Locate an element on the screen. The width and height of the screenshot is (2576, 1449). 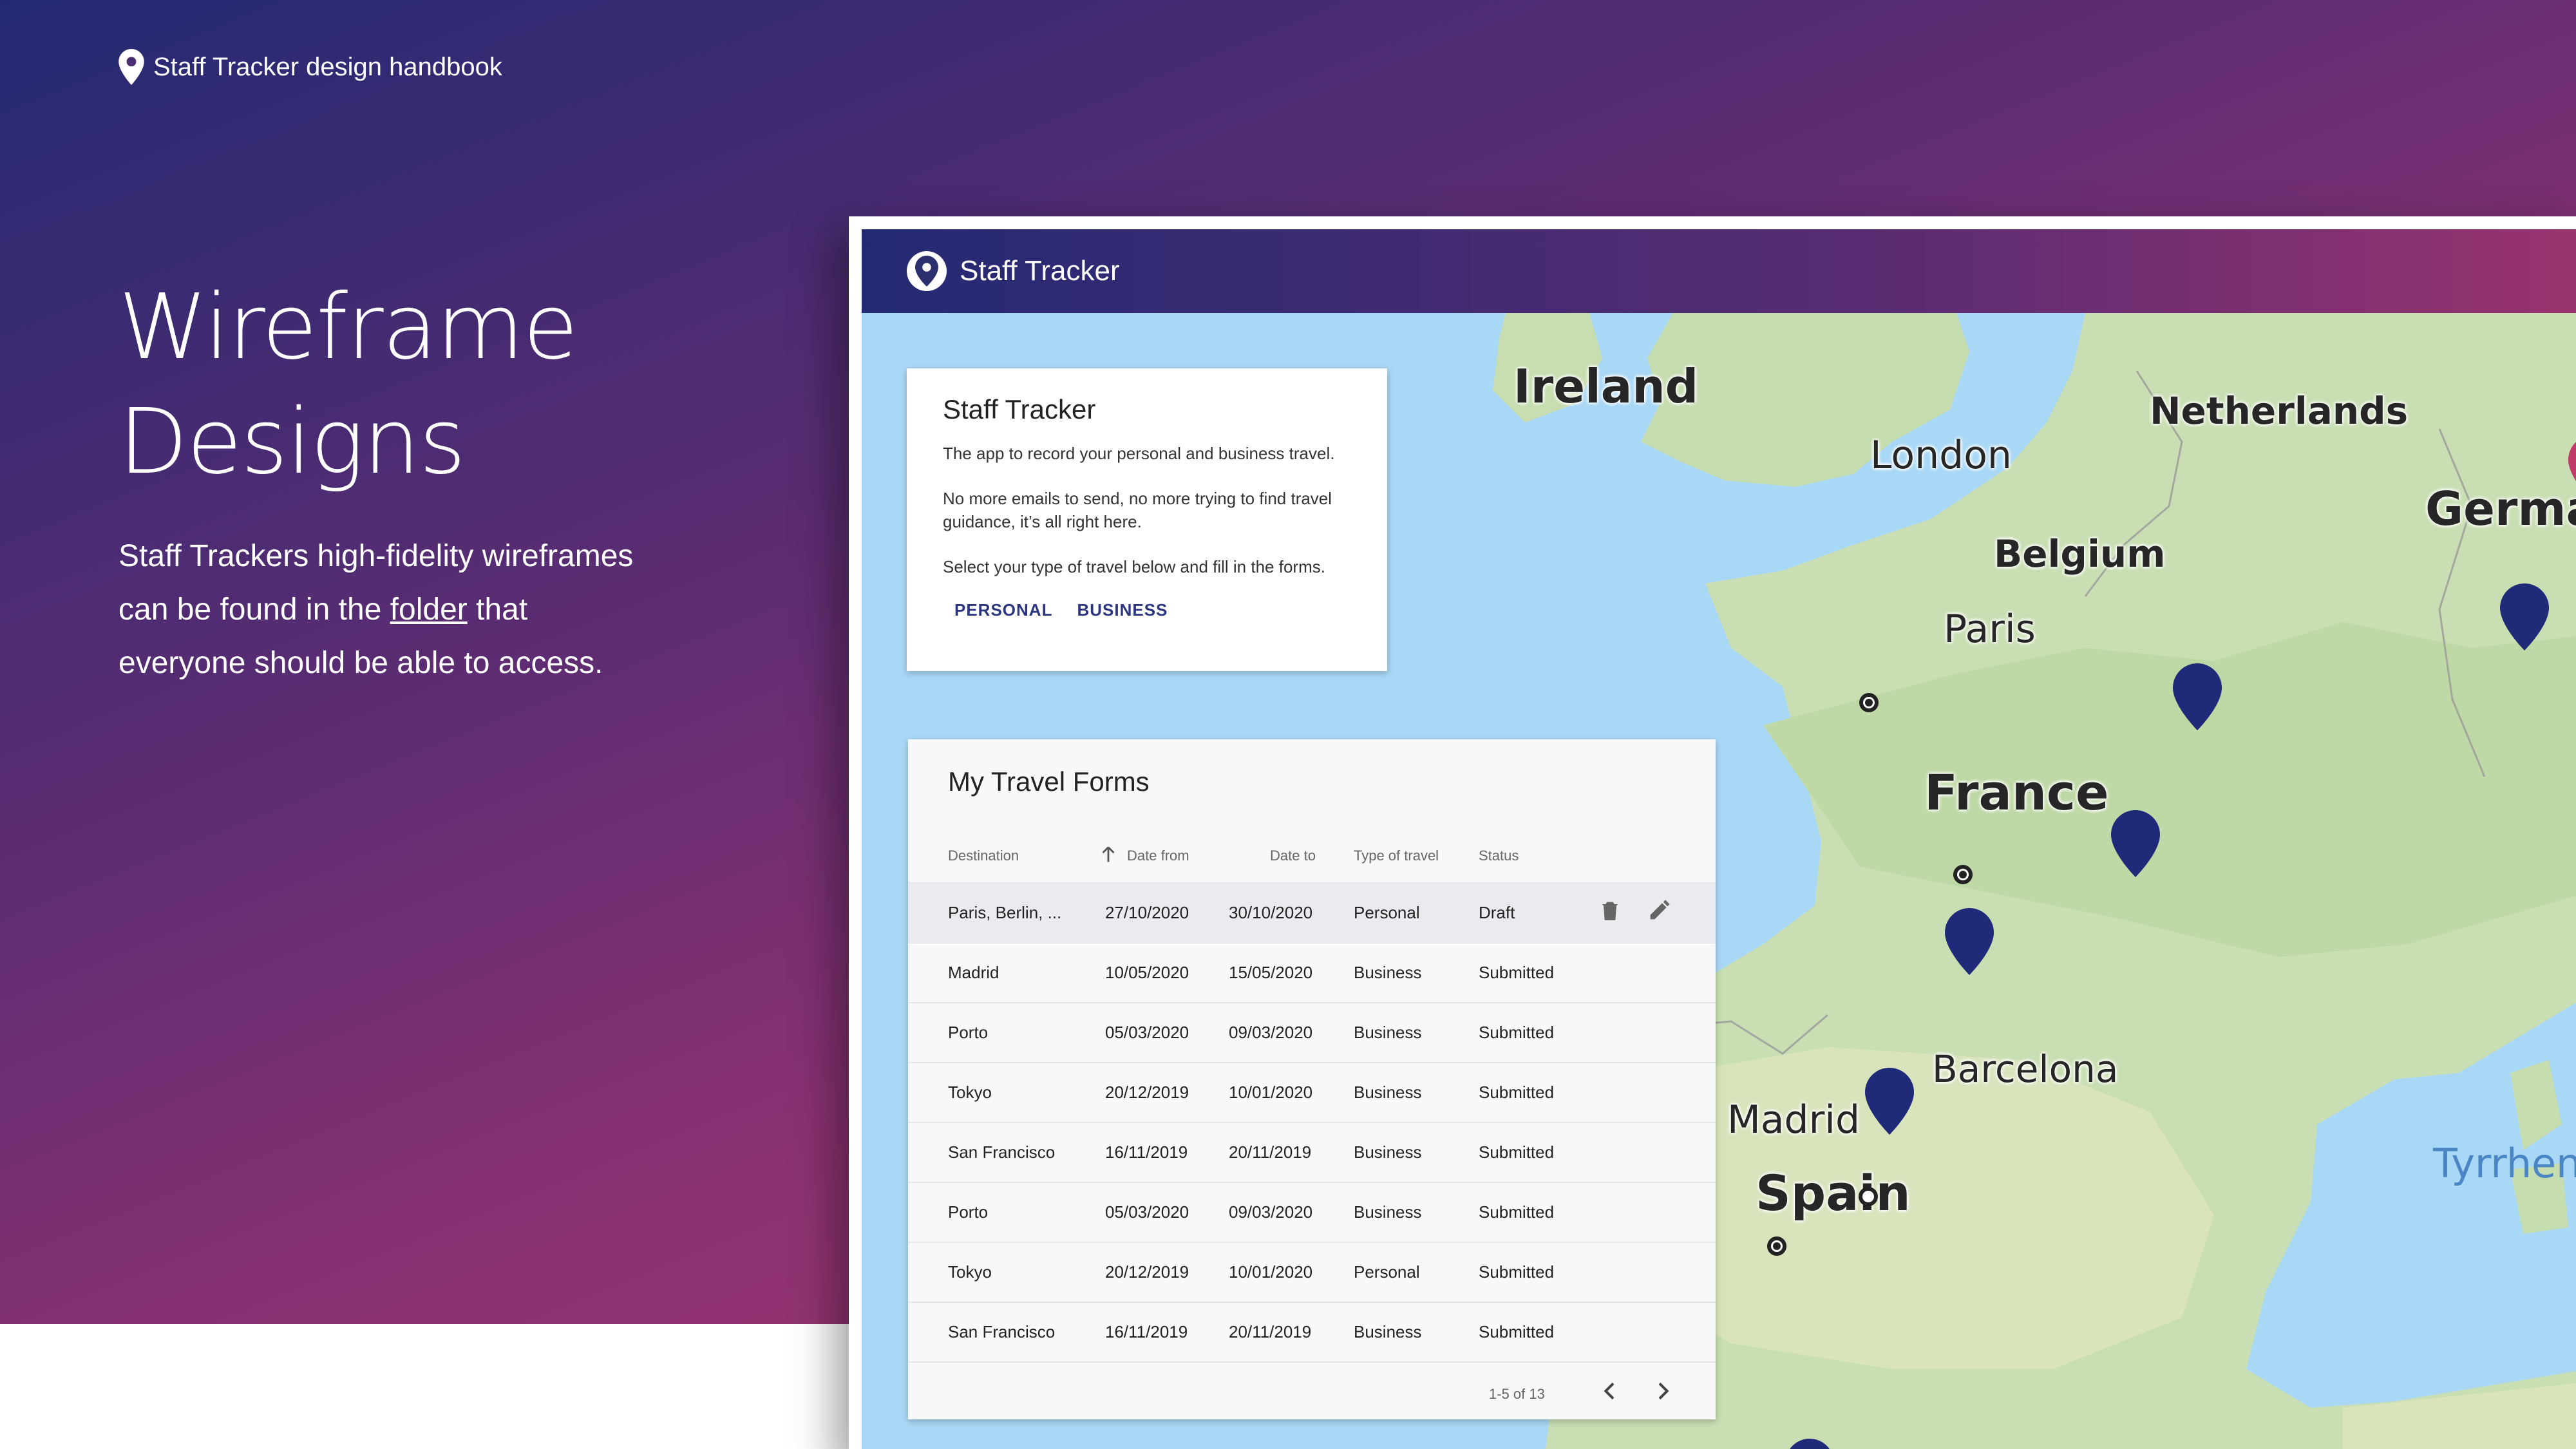
edit-icon is located at coordinates (1659, 910).